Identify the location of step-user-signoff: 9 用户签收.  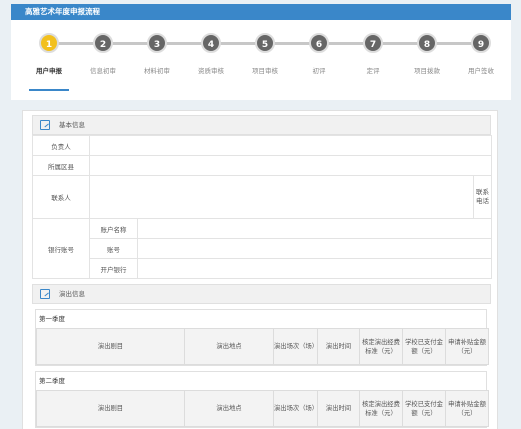
(481, 54).